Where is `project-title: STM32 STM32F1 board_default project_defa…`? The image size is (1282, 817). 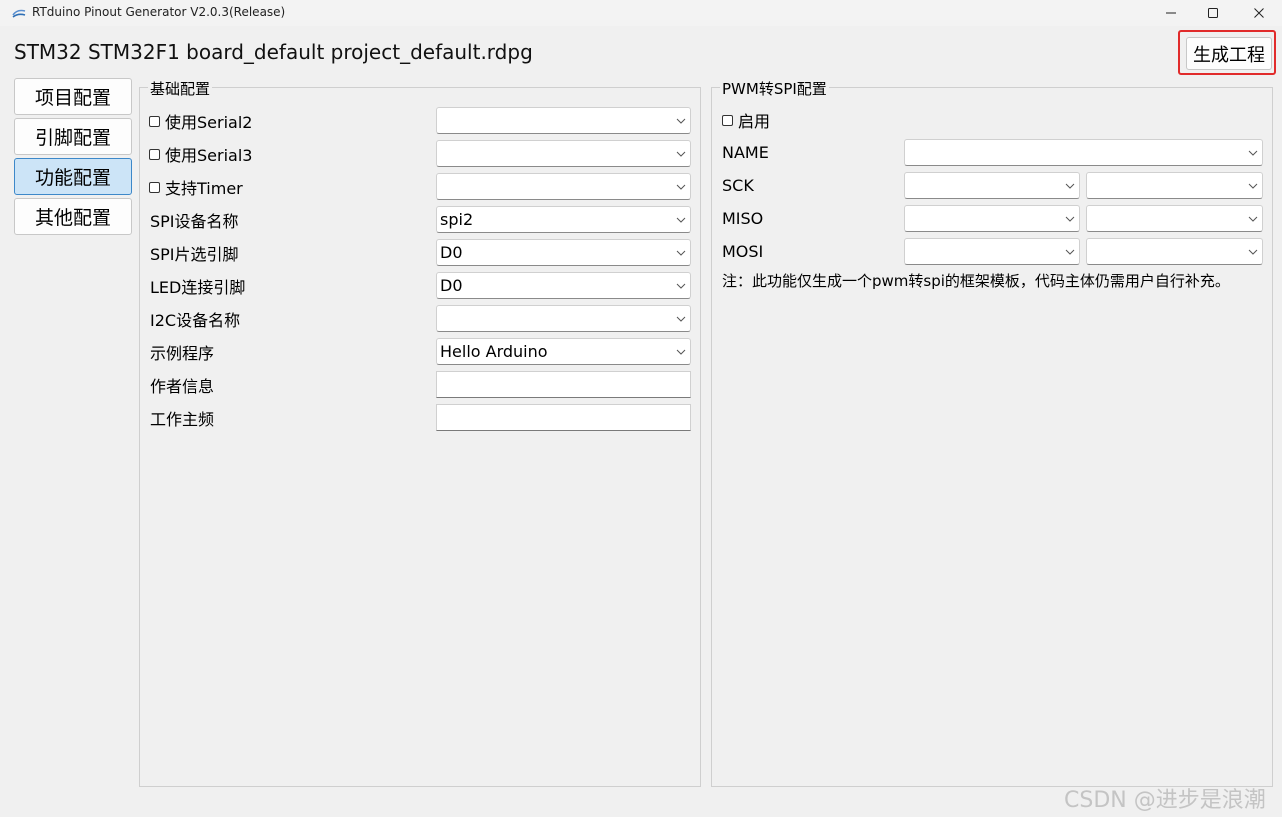 project-title: STM32 STM32F1 board_default project_defa… is located at coordinates (273, 52).